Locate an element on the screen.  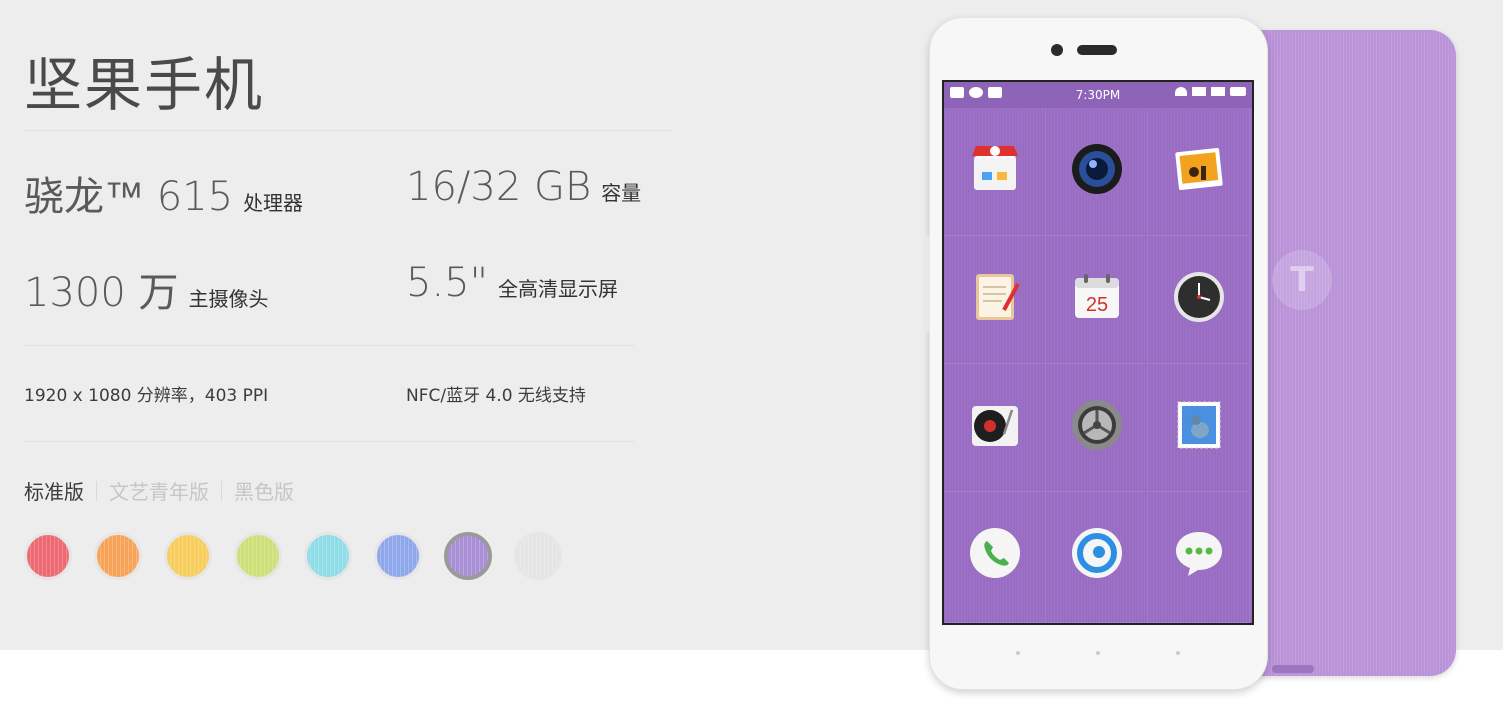
status-icons is located at coordinates (1210, 91).